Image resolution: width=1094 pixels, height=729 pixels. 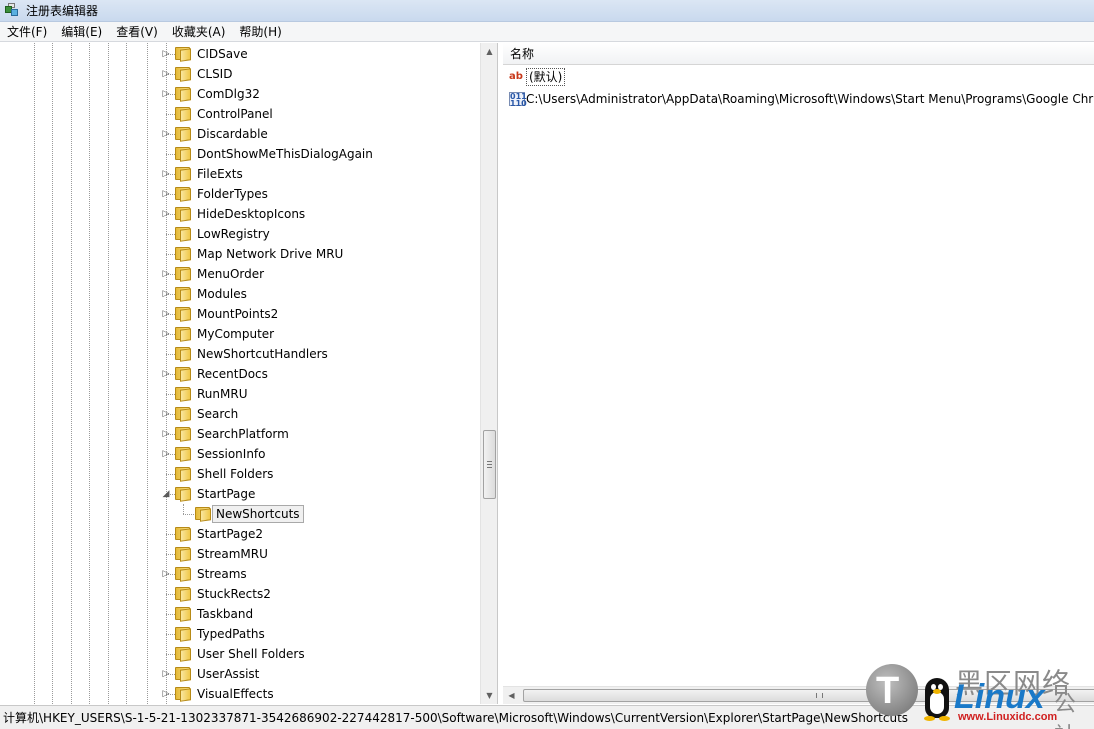 What do you see at coordinates (489, 464) in the screenshot?
I see `scrollbar-thumb` at bounding box center [489, 464].